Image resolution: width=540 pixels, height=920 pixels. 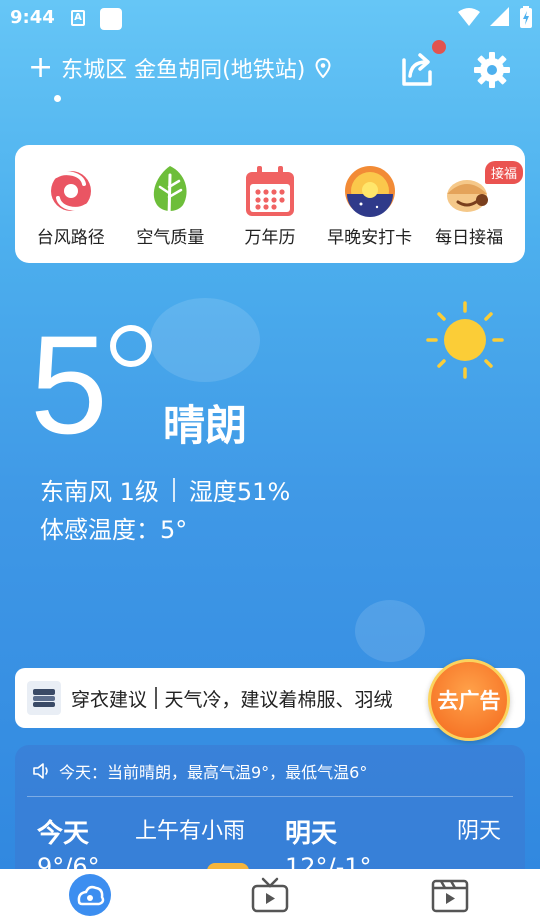 I want to click on page-indicator-dot, so click(x=57, y=98).